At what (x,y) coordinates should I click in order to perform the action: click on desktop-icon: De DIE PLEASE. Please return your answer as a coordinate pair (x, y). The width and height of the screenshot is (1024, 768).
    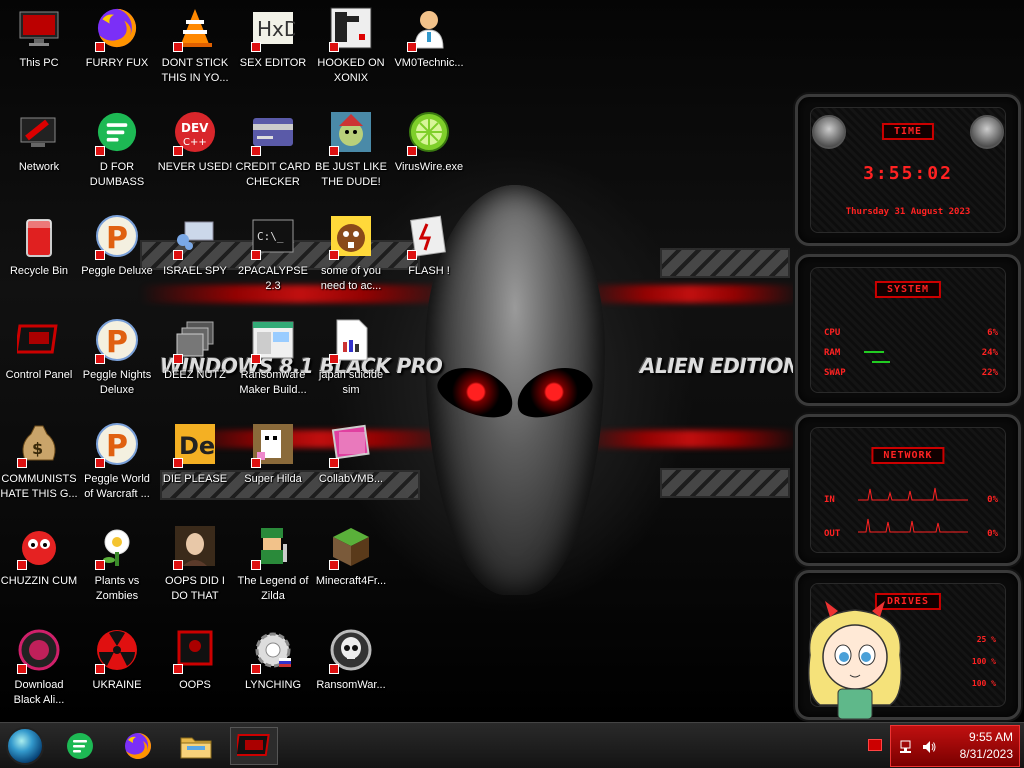
    Looking at the image, I should click on (195, 453).